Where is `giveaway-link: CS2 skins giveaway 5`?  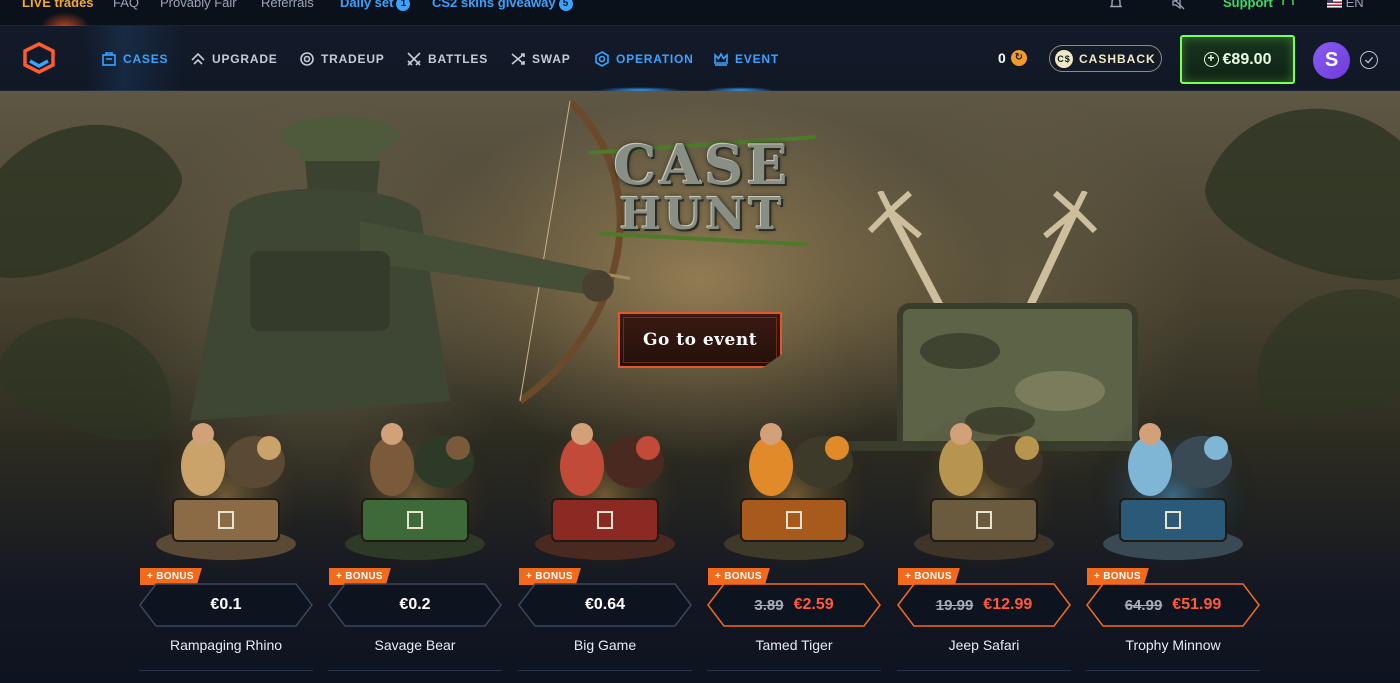 giveaway-link: CS2 skins giveaway 5 is located at coordinates (502, 5).